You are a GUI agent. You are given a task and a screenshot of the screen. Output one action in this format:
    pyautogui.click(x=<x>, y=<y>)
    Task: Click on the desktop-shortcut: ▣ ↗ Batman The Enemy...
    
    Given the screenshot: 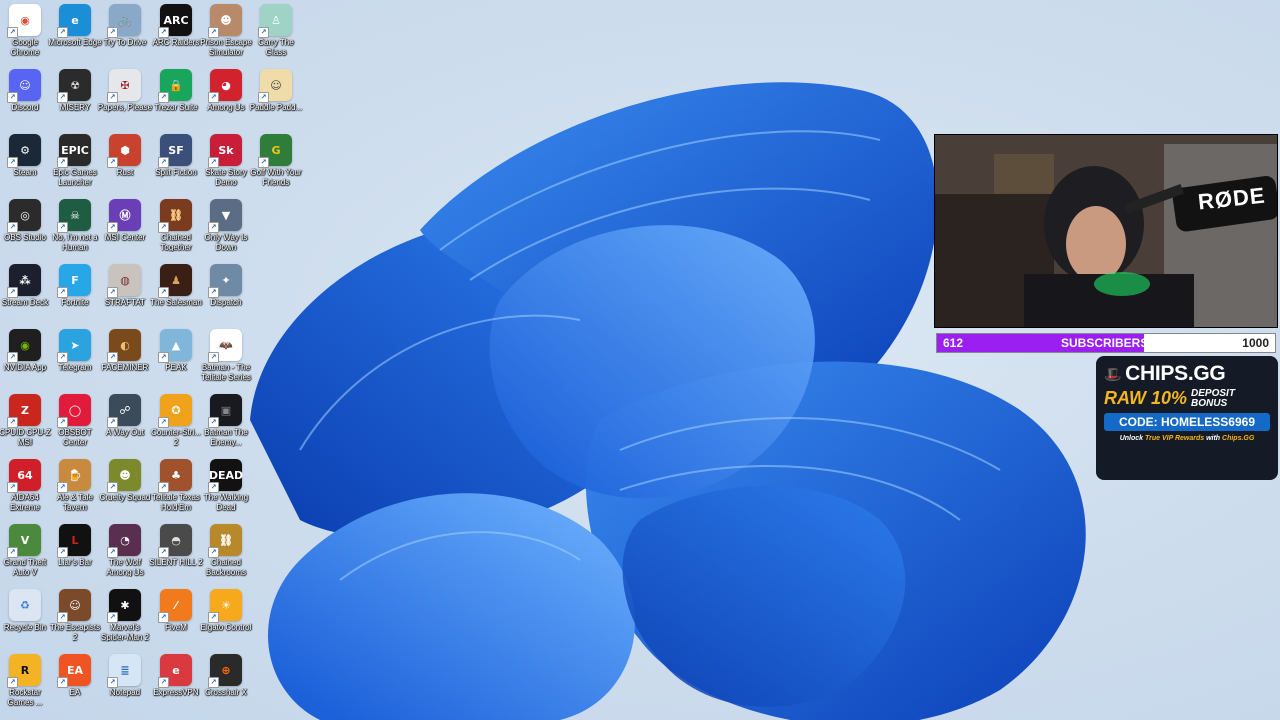 What is the action you would take?
    pyautogui.click(x=226, y=425)
    